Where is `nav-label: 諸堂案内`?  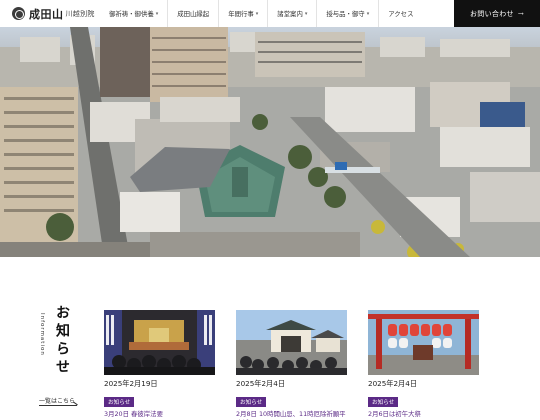 nav-label: 諸堂案内 is located at coordinates (290, 14).